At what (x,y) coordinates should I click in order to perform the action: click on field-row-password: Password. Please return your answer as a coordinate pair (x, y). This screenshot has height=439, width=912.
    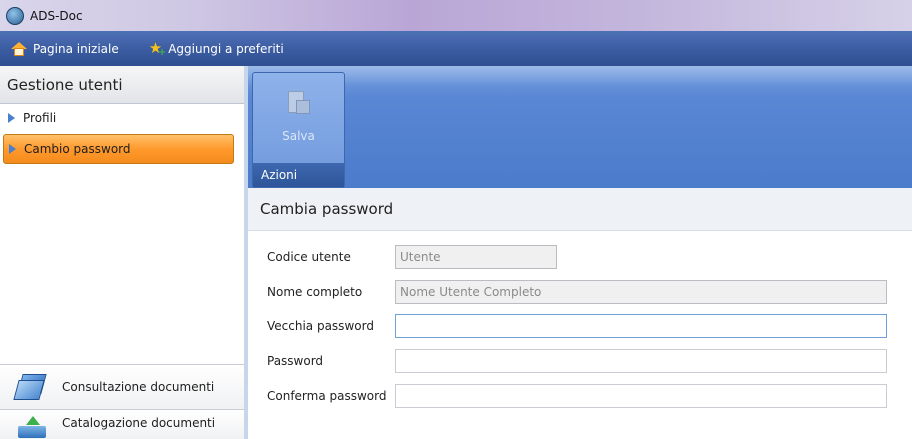
    Looking at the image, I should click on (577, 361).